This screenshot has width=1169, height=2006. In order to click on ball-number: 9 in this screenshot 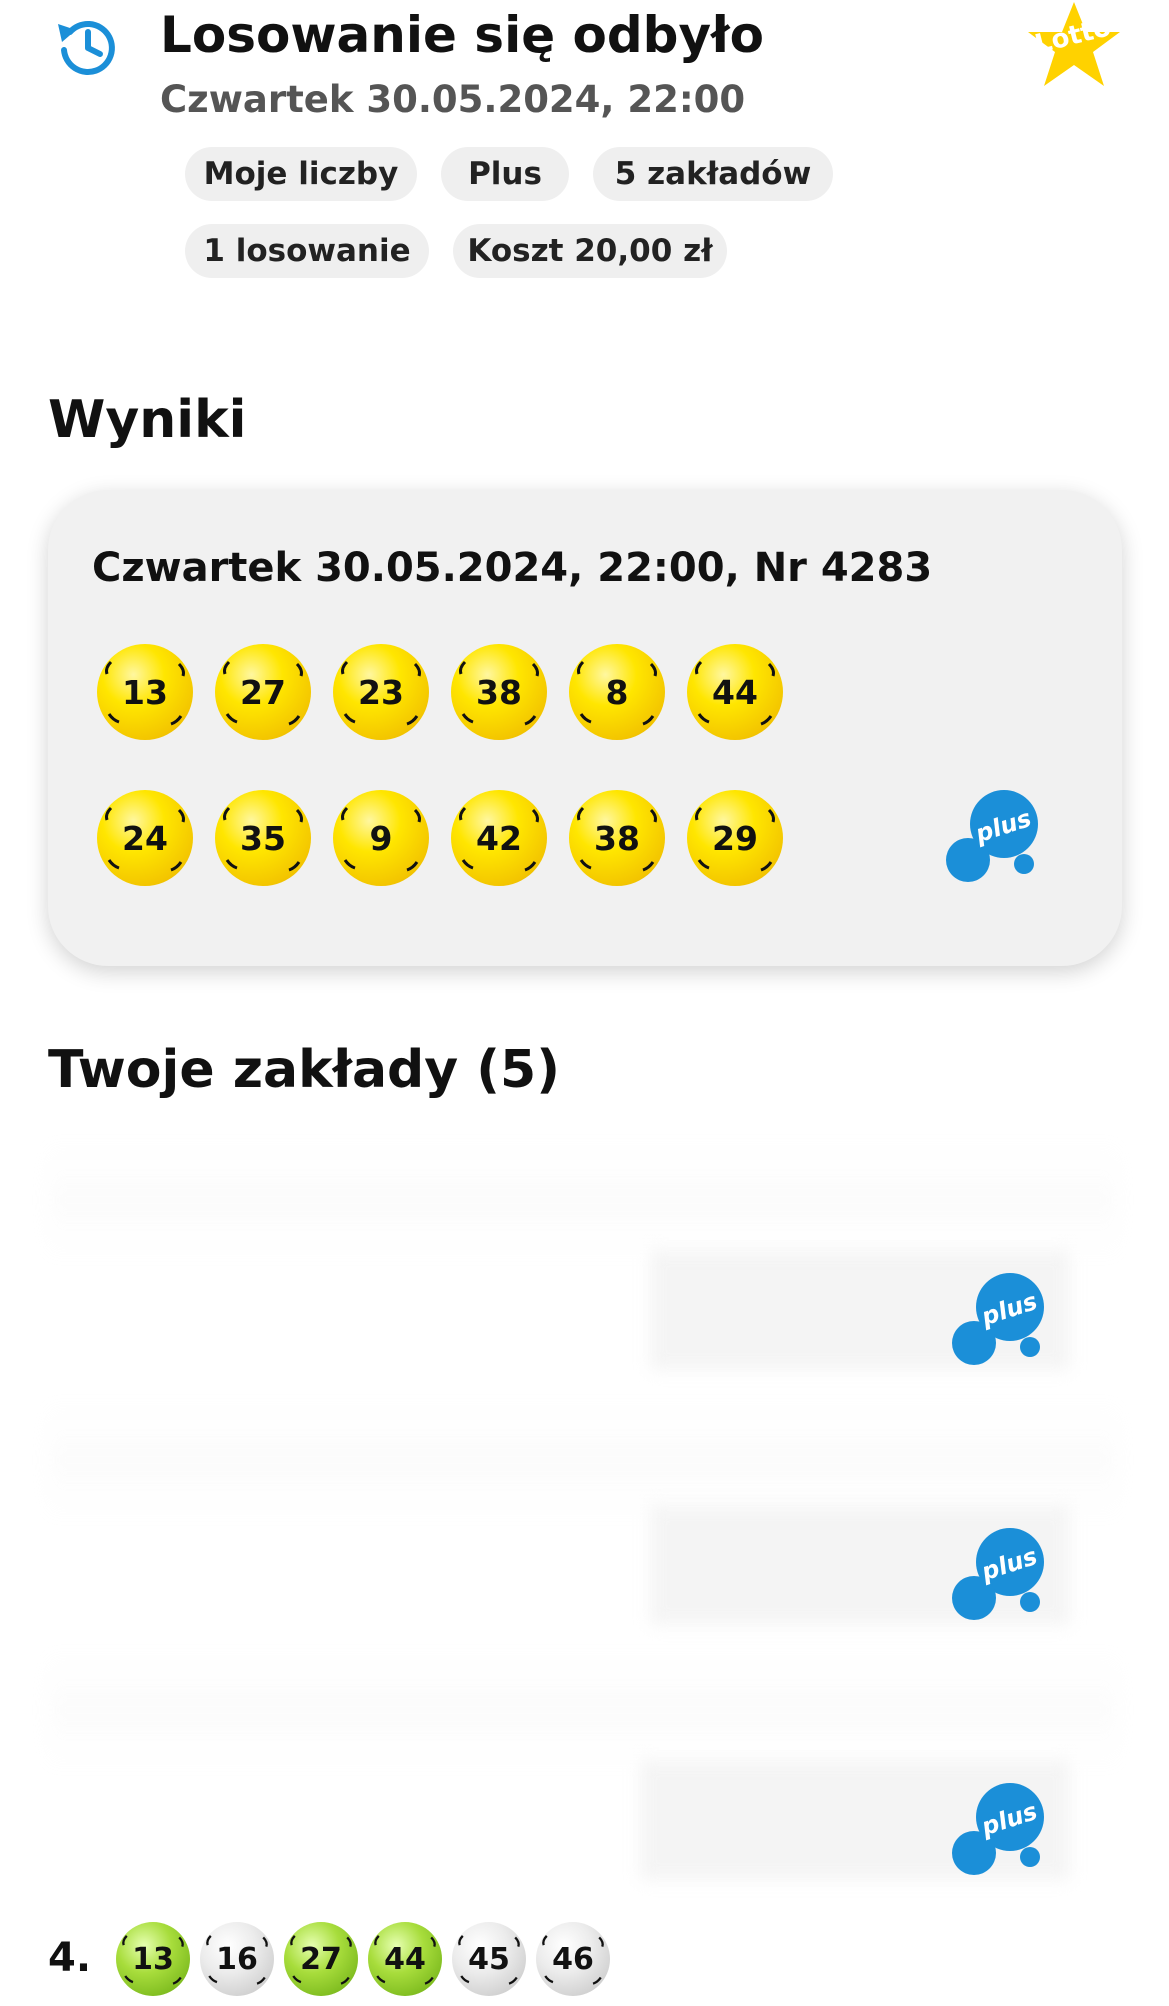, I will do `click(381, 838)`.